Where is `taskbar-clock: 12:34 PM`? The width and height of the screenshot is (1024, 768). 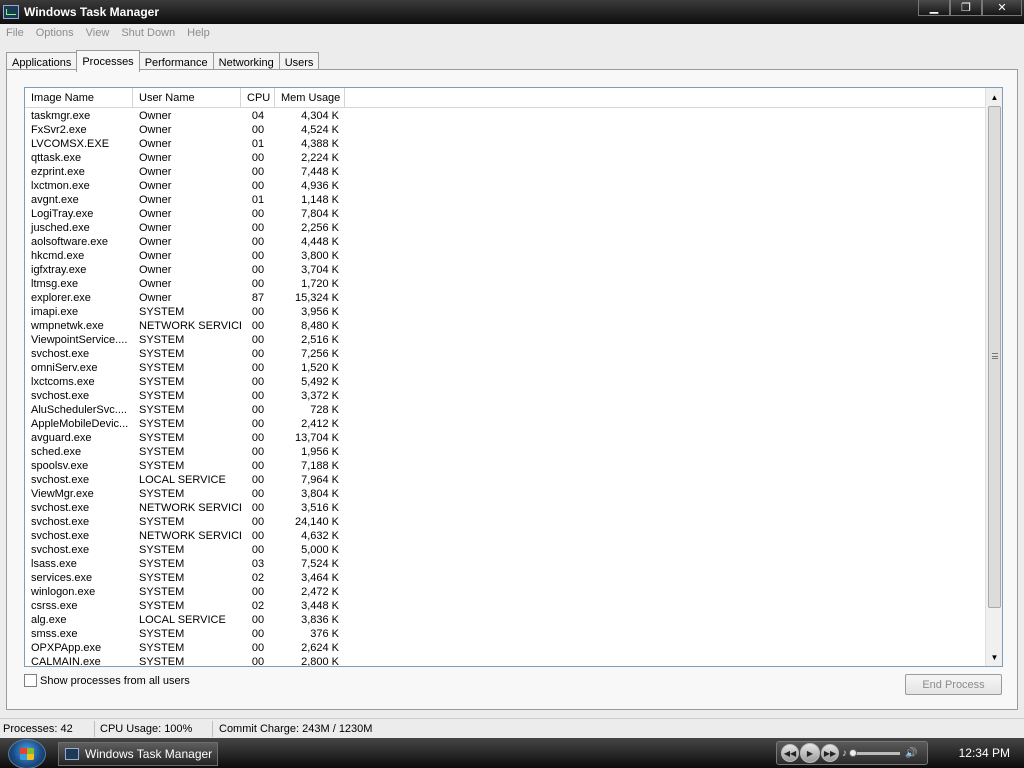 taskbar-clock: 12:34 PM is located at coordinates (984, 753).